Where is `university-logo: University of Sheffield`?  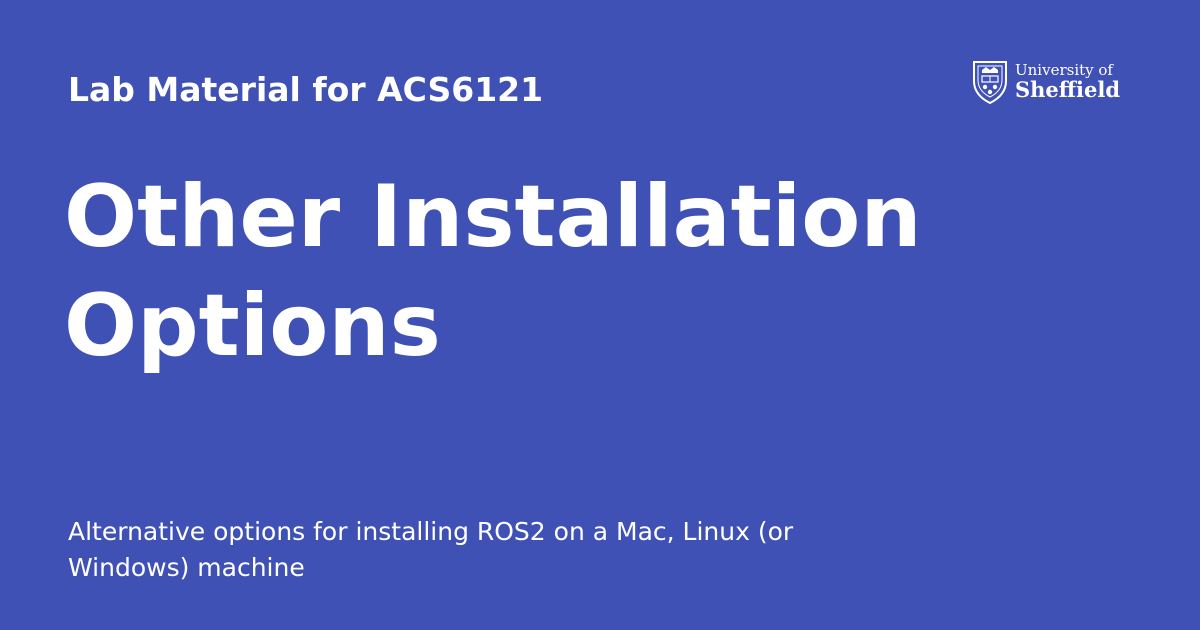
university-logo: University of Sheffield is located at coordinates (1046, 83).